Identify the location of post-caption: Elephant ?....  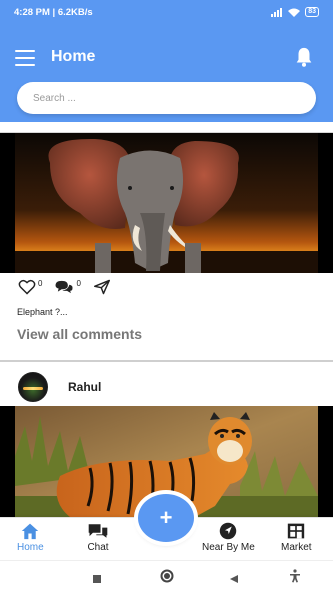
(42, 312).